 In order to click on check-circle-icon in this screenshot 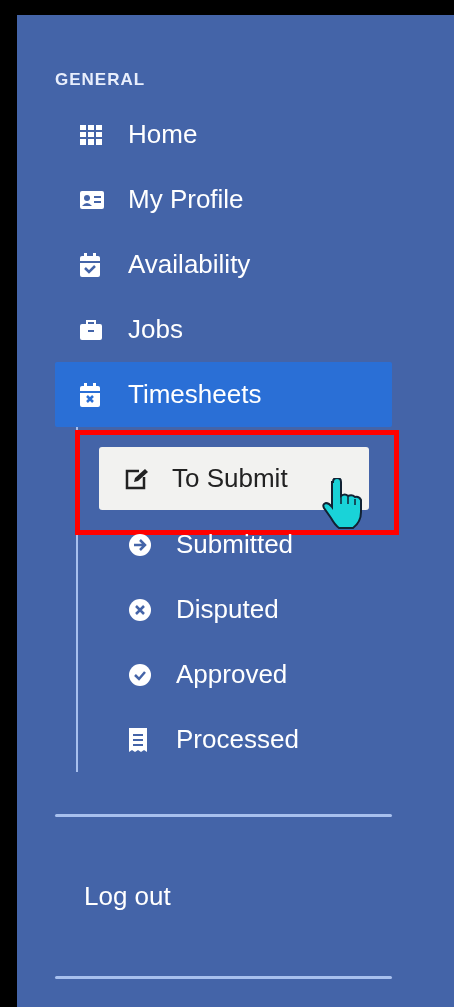, I will do `click(140, 674)`.